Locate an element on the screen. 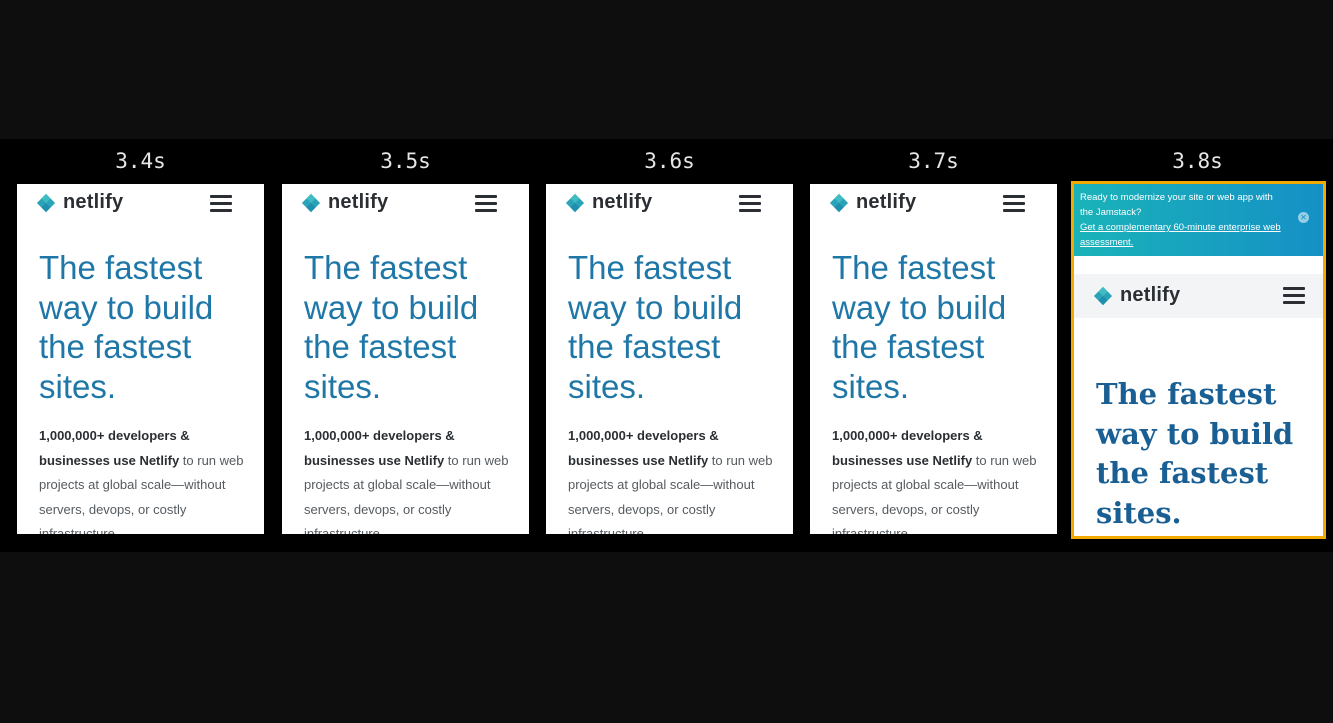 This screenshot has width=1333, height=723. close-icon: ✕ is located at coordinates (1303, 217).